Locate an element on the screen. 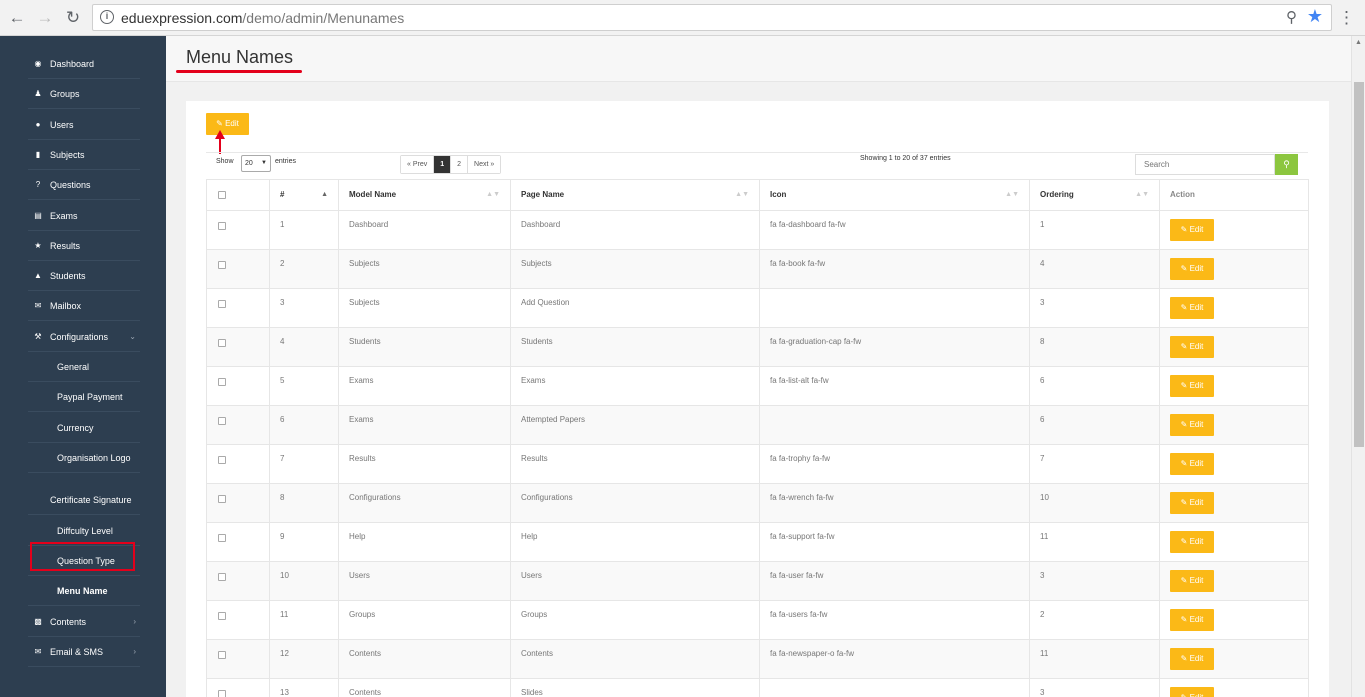 The image size is (1365, 697). sidebar-sub-menu-name: Menu Name is located at coordinates (84, 591).